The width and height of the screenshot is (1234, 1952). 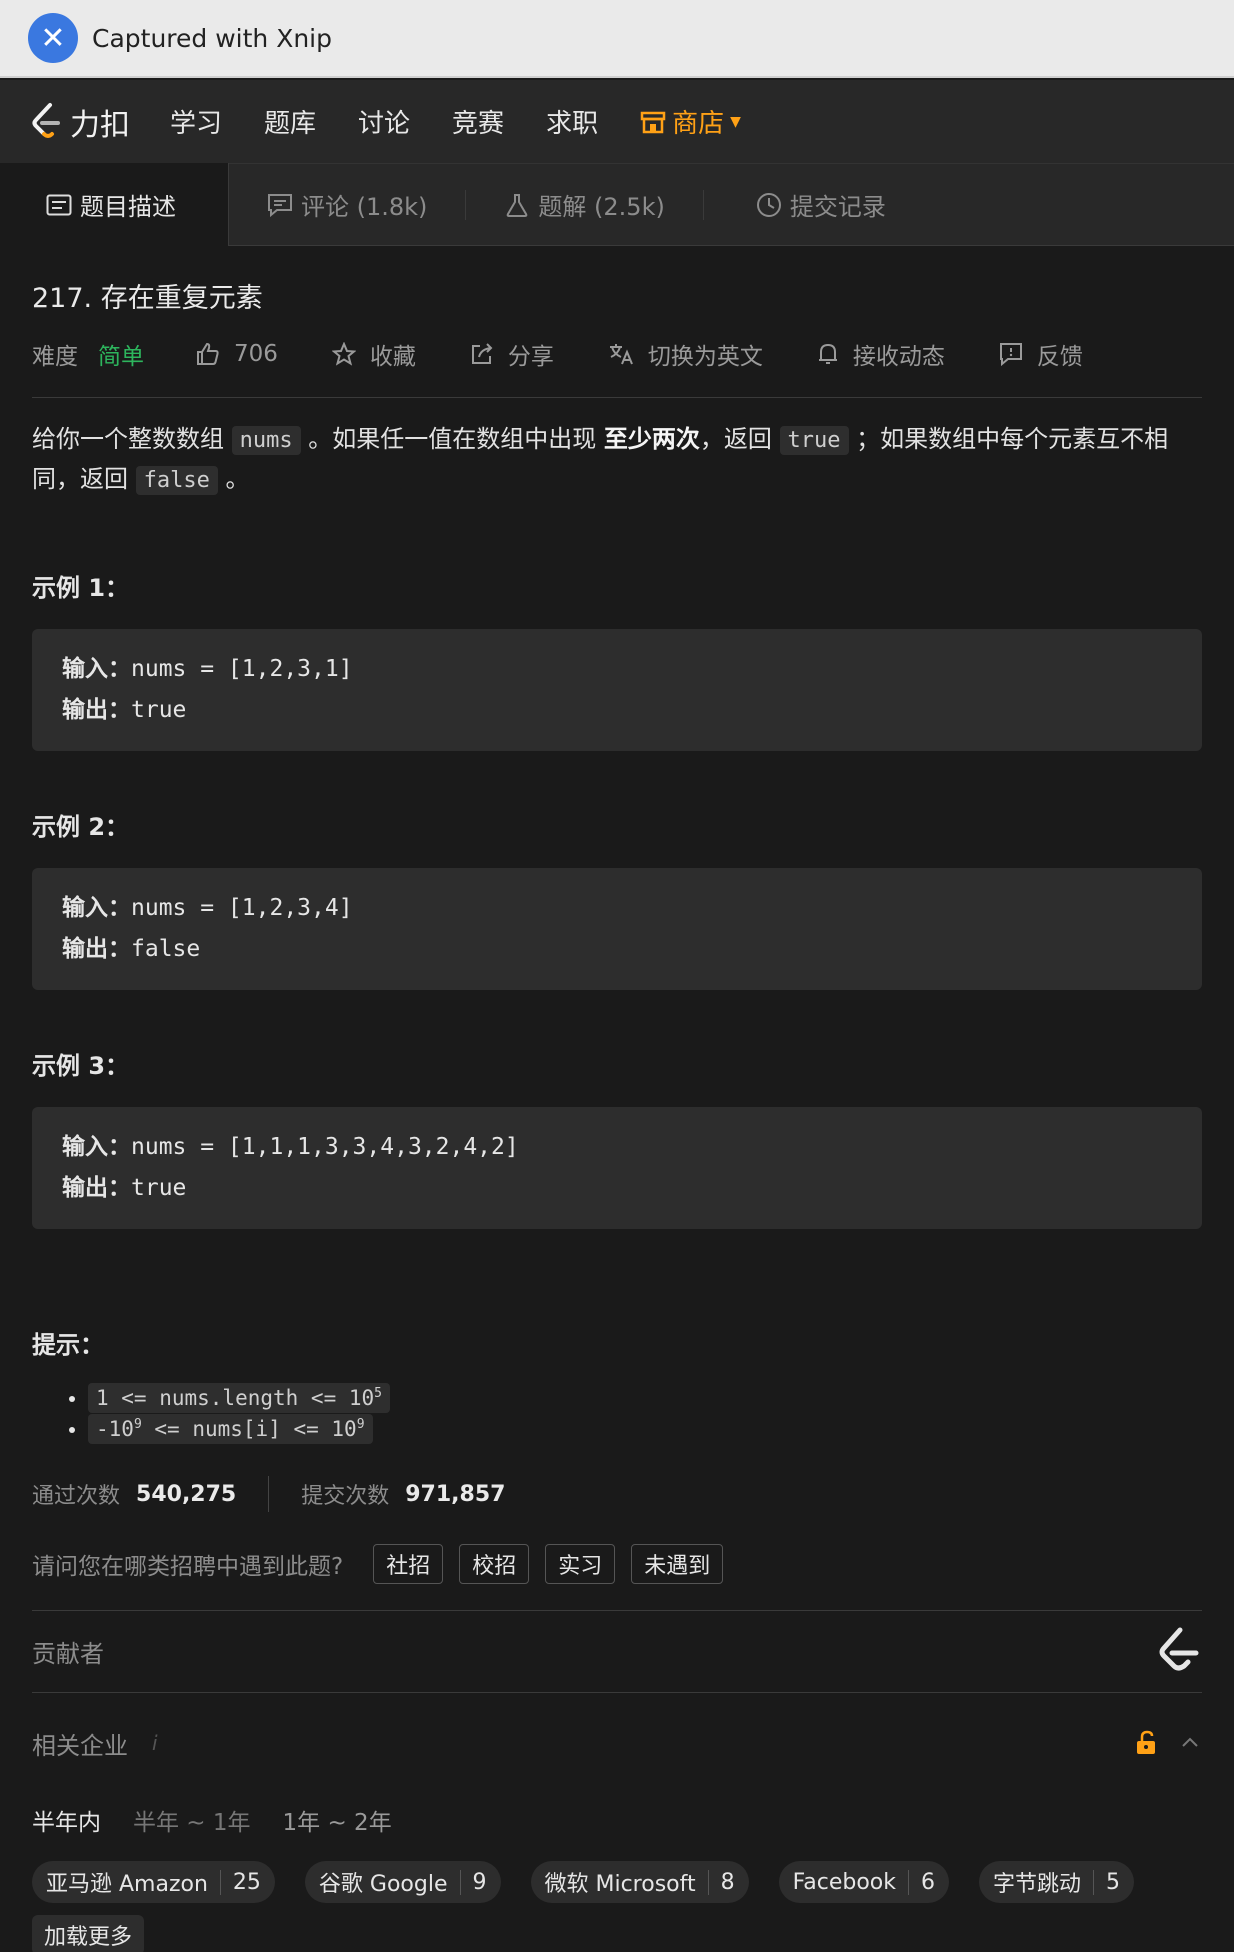 I want to click on hint-item: -109 <= nums[i] <= 109, so click(x=645, y=1429).